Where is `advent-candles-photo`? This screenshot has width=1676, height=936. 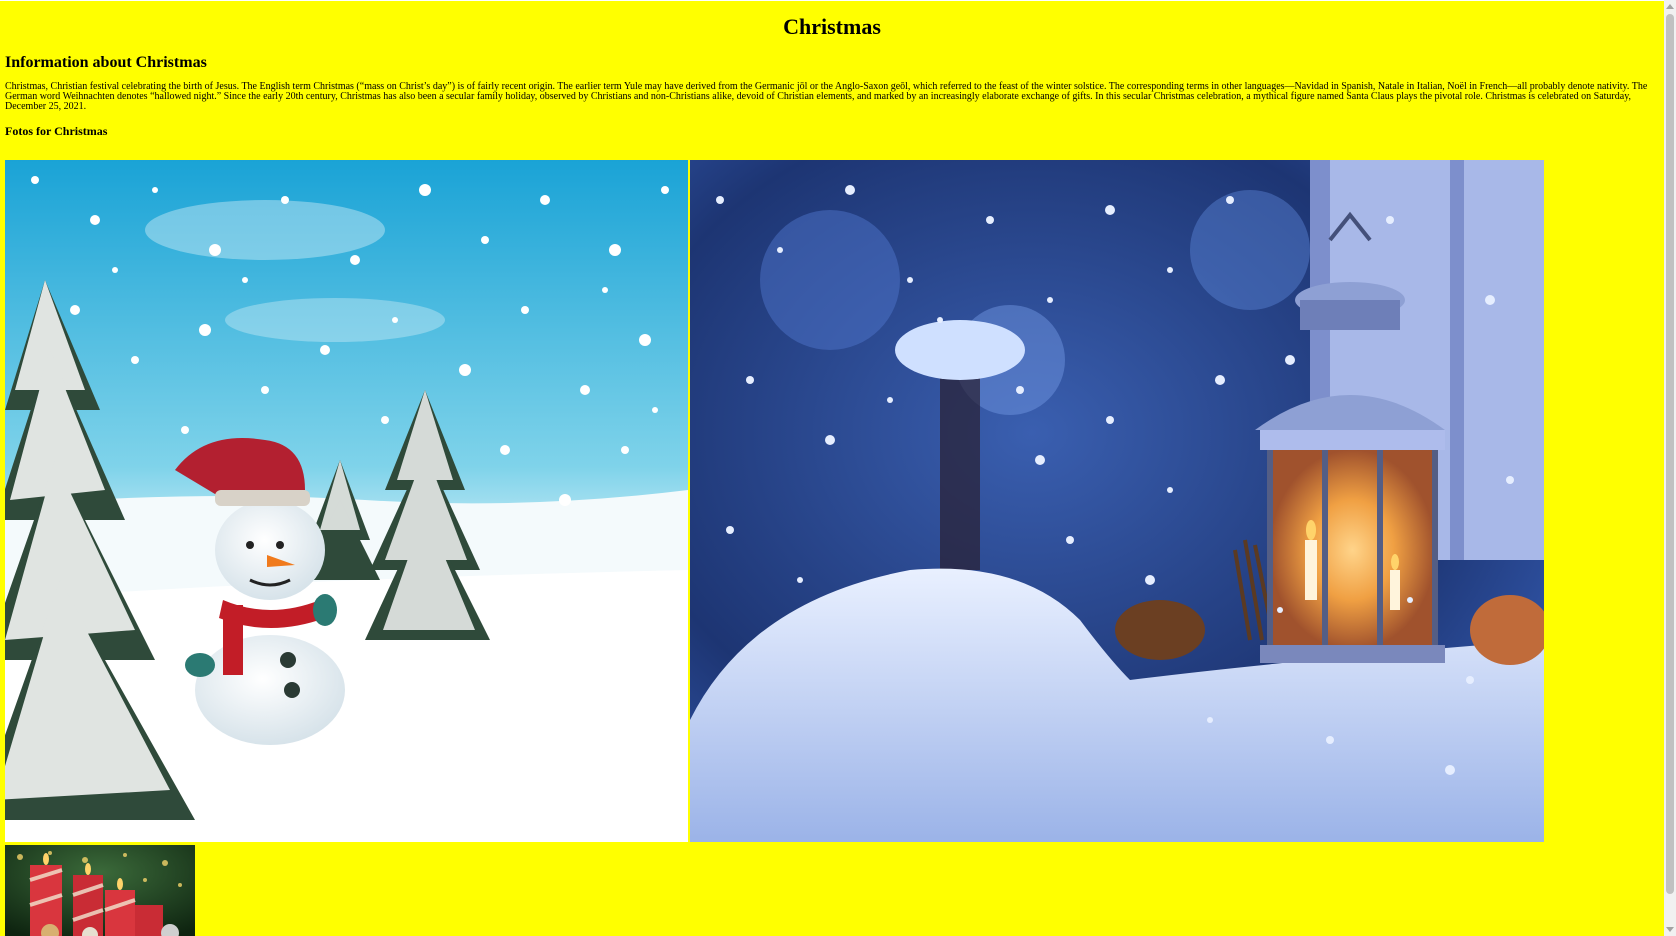 advent-candles-photo is located at coordinates (100, 890).